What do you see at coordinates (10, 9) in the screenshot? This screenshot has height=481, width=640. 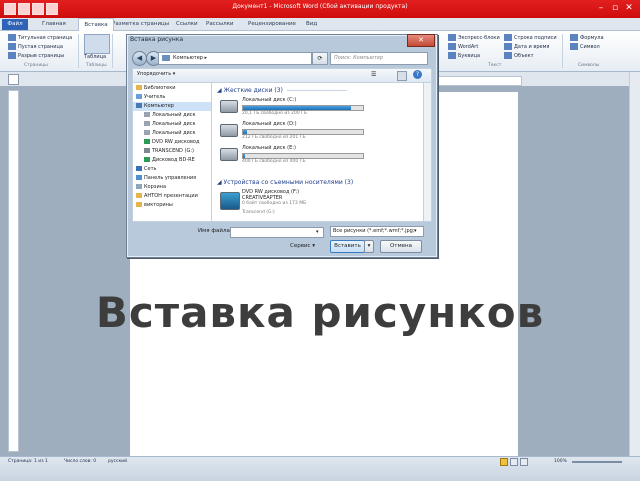 I see `word-logo-icon` at bounding box center [10, 9].